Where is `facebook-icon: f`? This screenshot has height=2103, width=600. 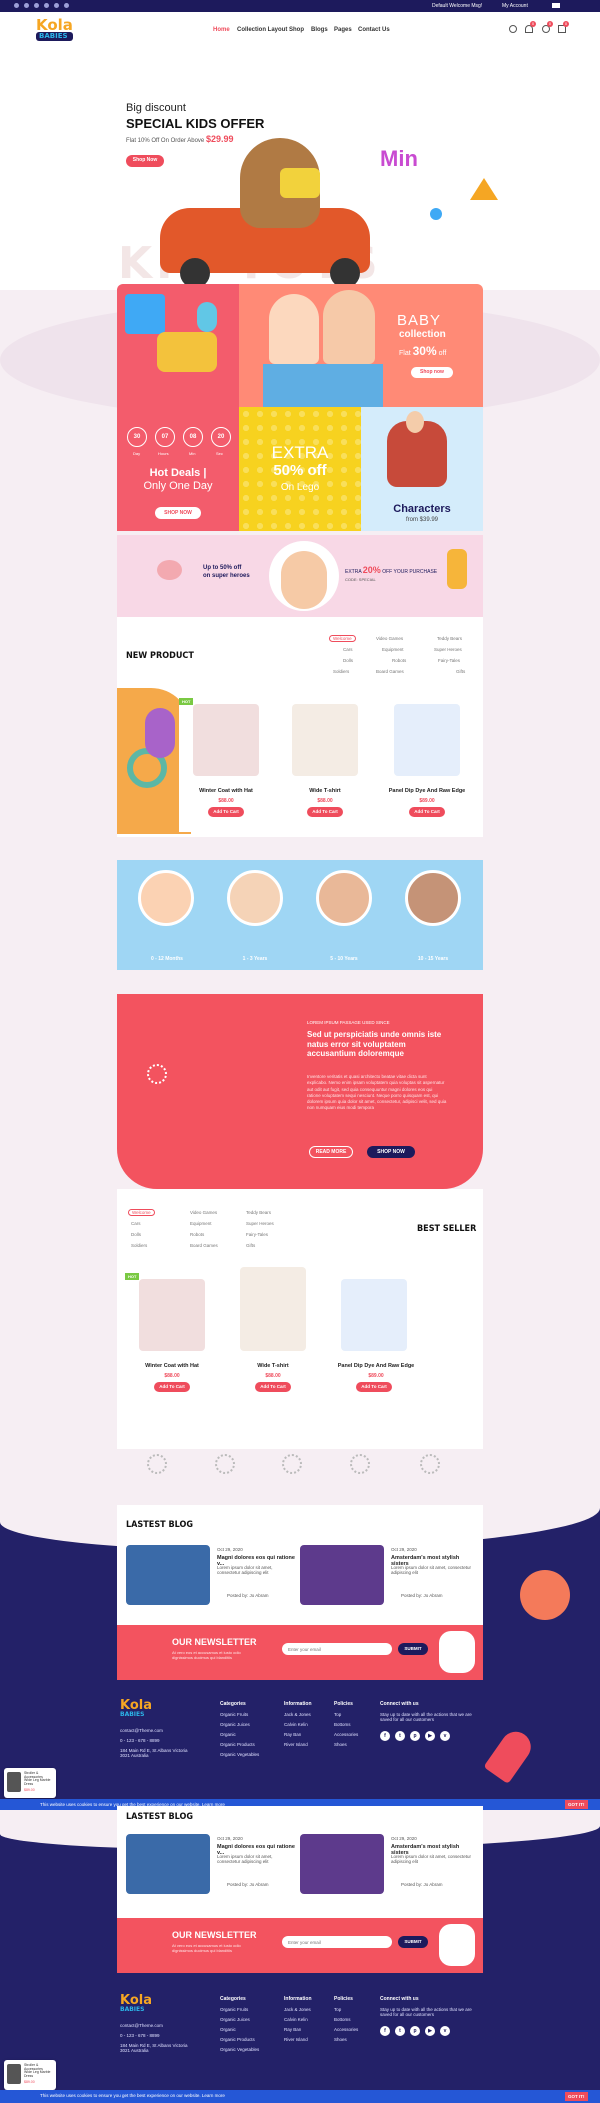 facebook-icon: f is located at coordinates (385, 1736).